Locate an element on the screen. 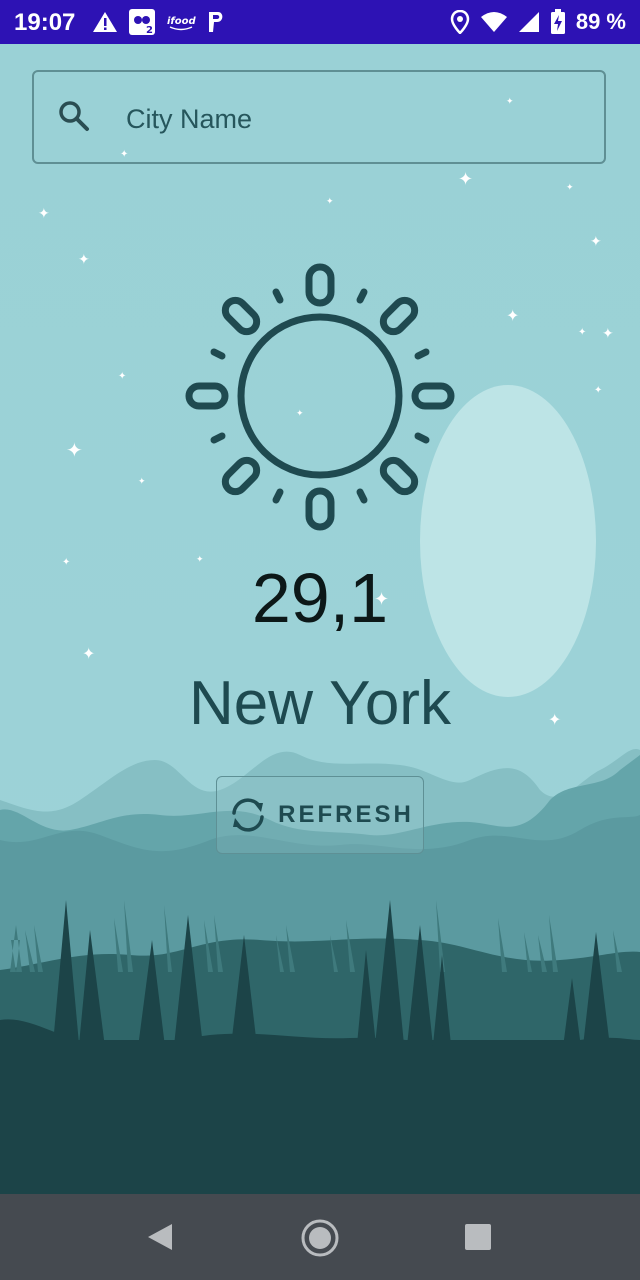  status-bar: 19:07 2 ifood 89 % is located at coordinates (320, 22).